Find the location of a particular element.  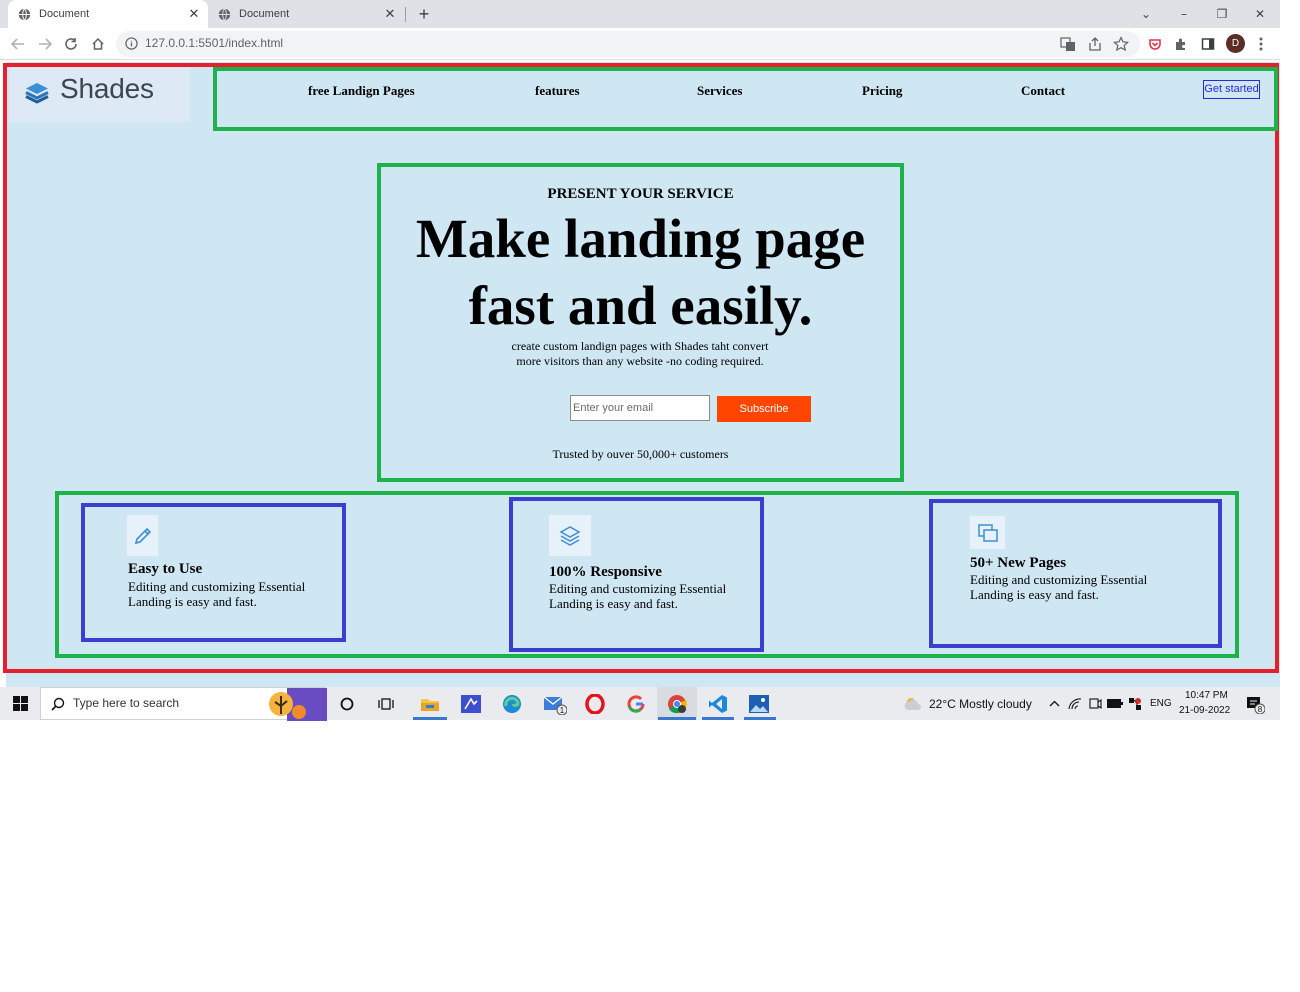

powerautomate-app-icon is located at coordinates (471, 703).